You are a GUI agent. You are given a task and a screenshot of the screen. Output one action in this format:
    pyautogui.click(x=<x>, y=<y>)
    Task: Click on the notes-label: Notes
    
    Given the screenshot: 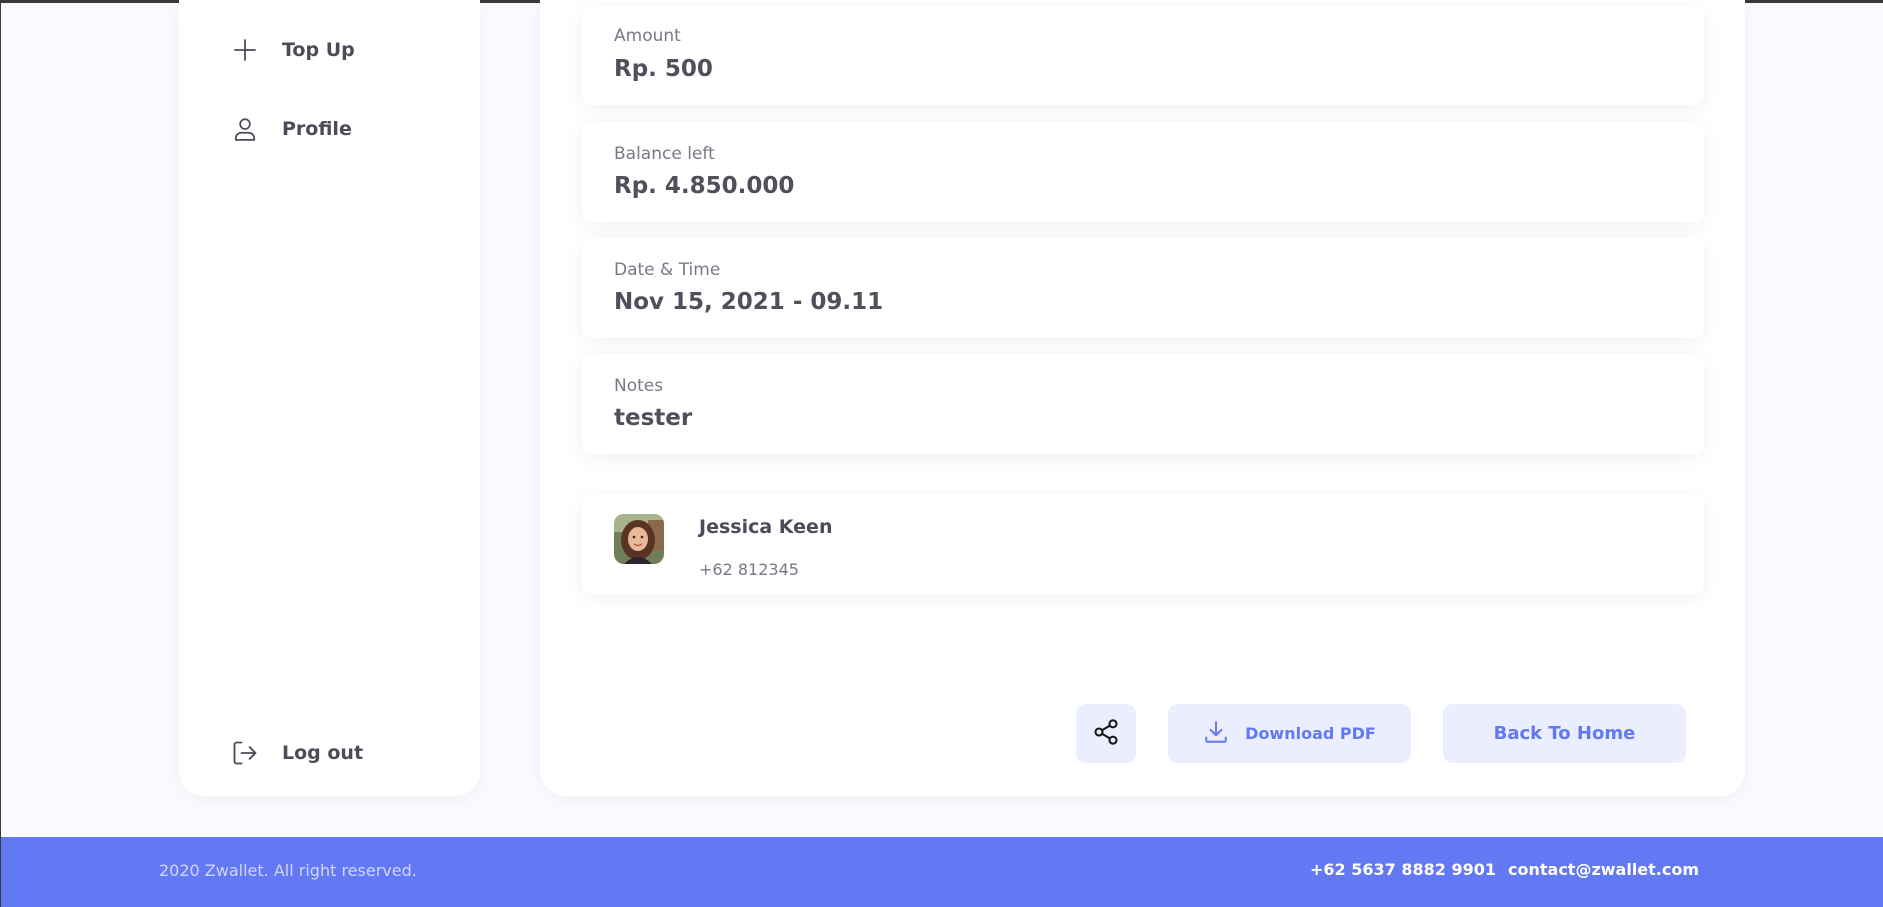 What is the action you would take?
    pyautogui.click(x=639, y=386)
    